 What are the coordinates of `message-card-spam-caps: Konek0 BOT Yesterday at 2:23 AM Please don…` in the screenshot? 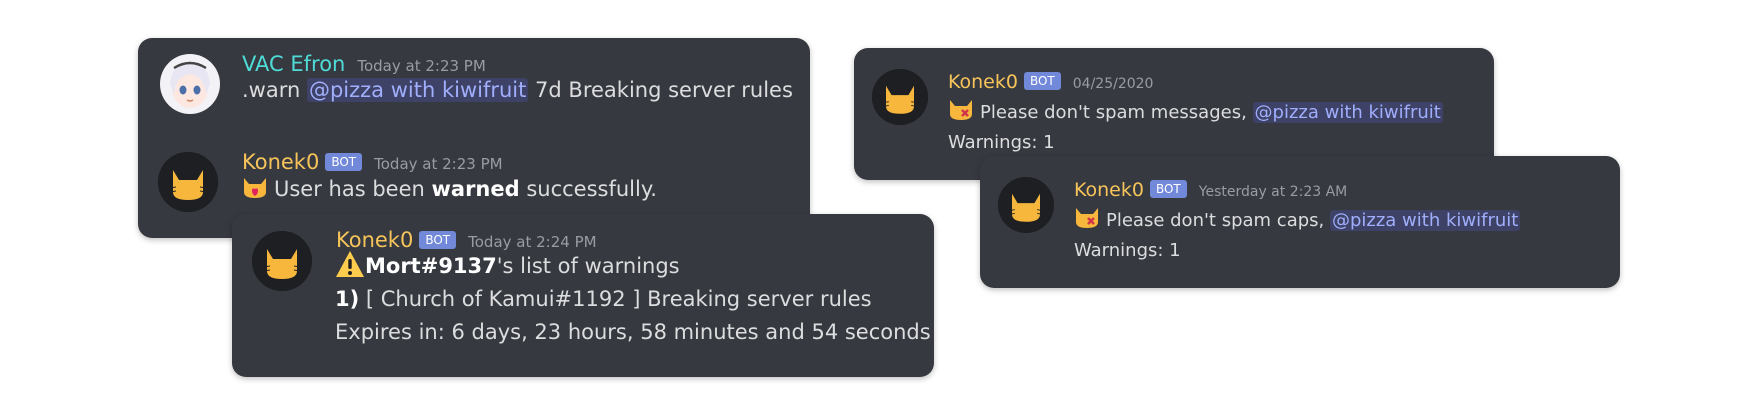 It's located at (1300, 222).